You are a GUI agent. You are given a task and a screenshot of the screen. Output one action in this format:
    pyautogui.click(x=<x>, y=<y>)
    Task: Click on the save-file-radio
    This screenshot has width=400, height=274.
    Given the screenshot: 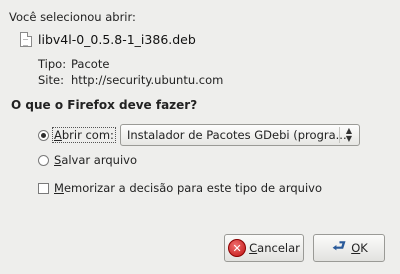 What is the action you would take?
    pyautogui.click(x=43, y=160)
    